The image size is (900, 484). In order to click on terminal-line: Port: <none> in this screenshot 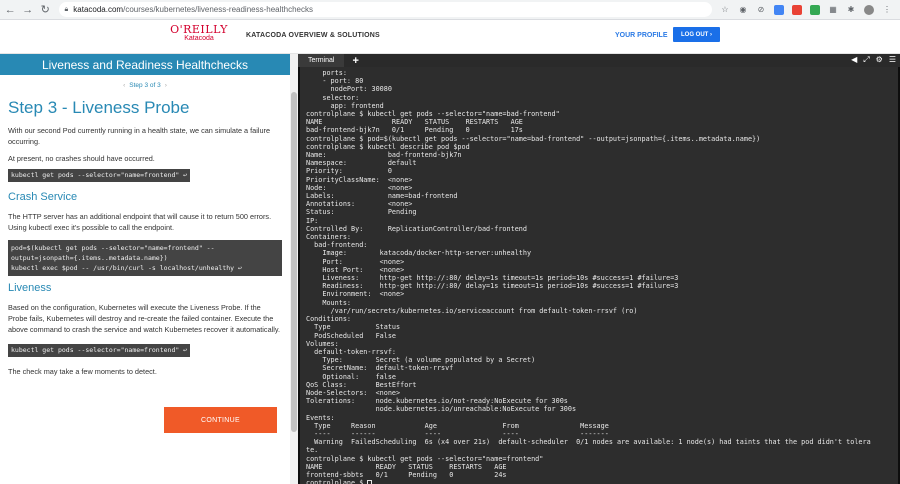, I will do `click(355, 261)`.